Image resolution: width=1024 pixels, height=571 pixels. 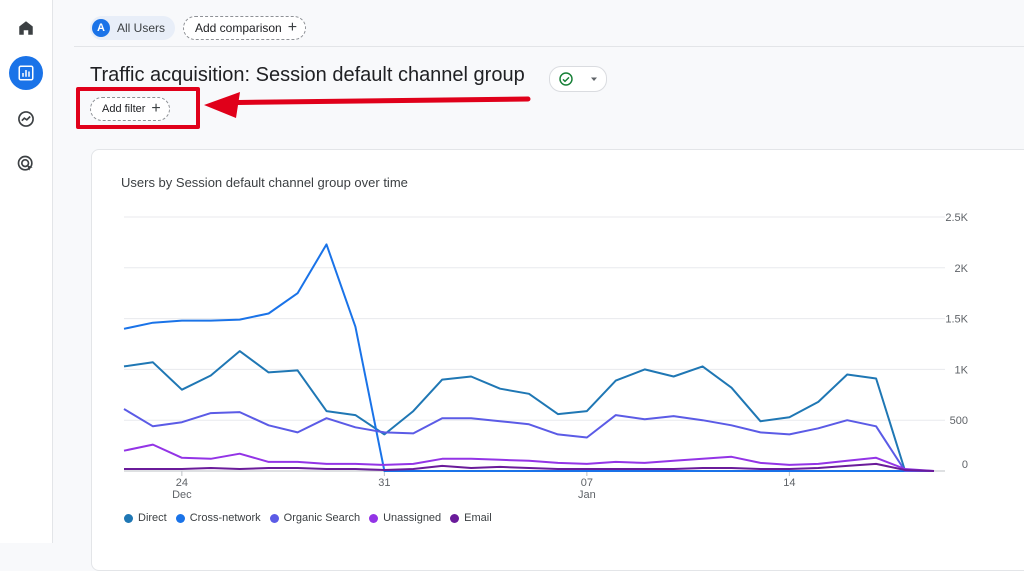 I want to click on x-tick-month-label: Jan, so click(x=587, y=495).